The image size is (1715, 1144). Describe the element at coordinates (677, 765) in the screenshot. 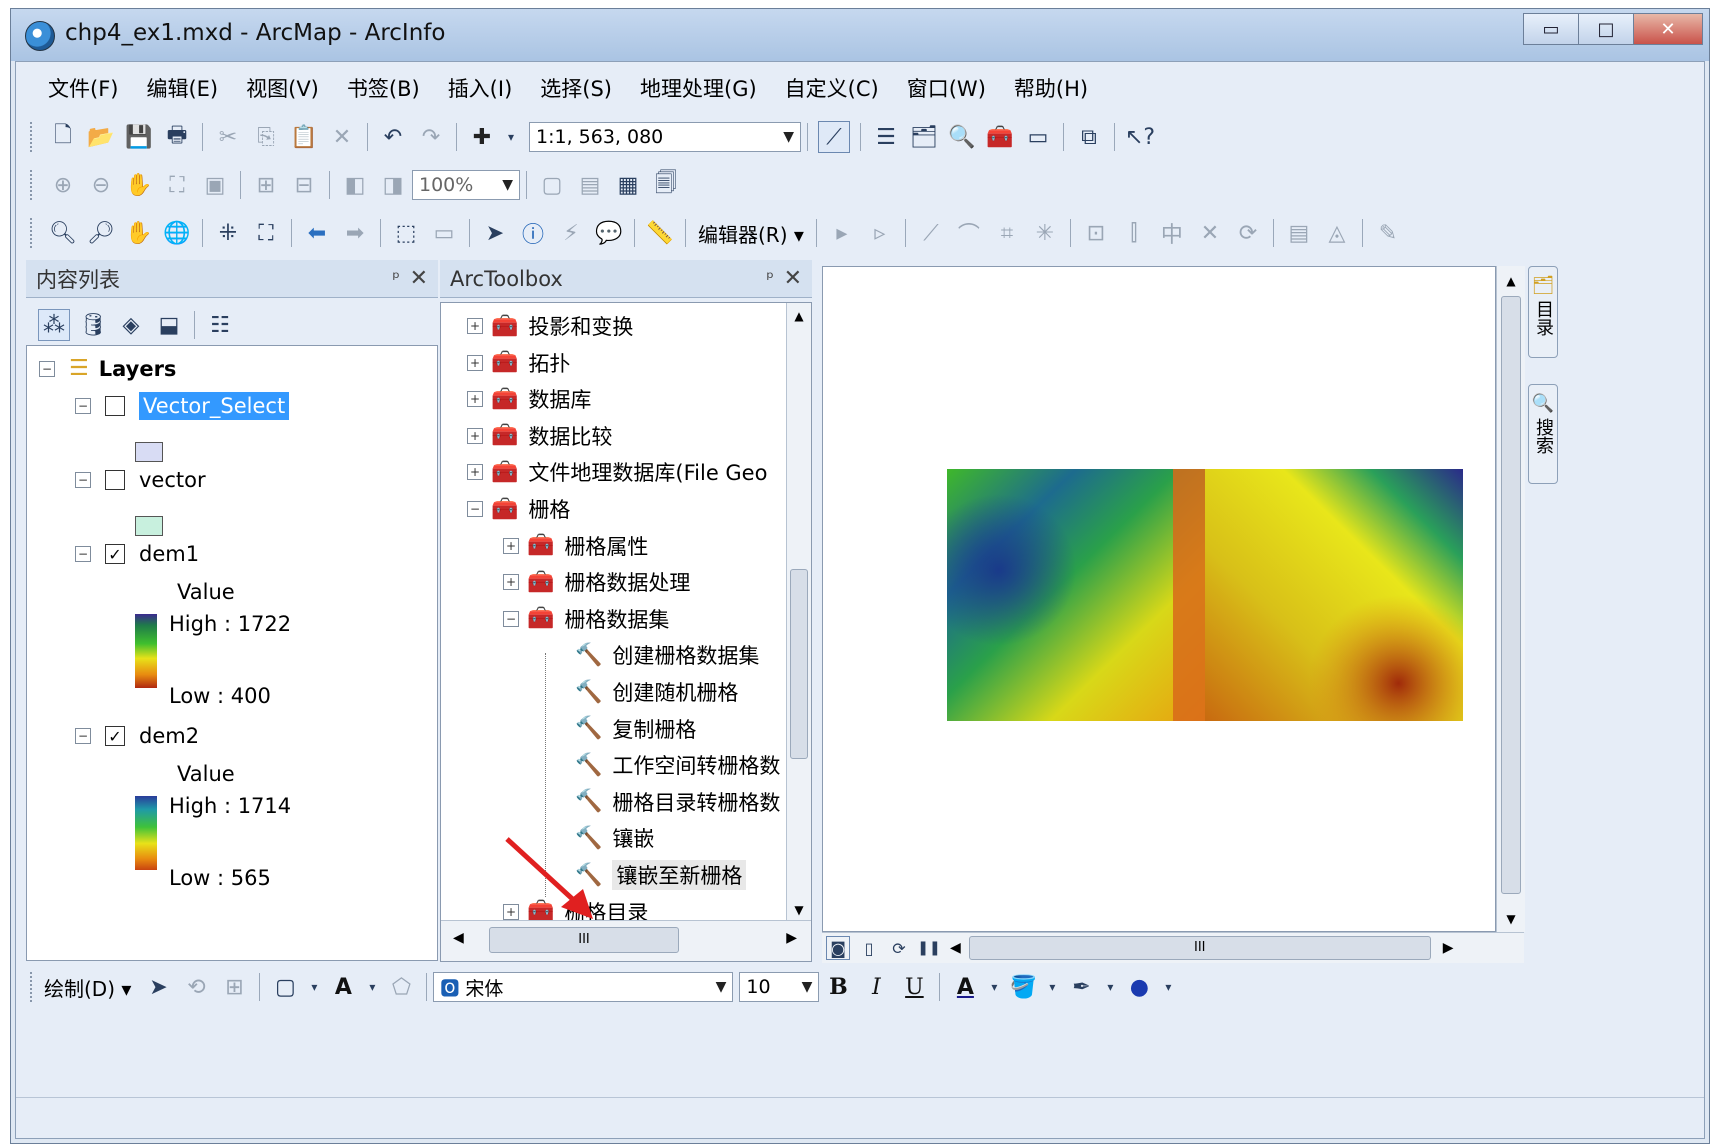

I see `toolbox-tool-item: 🔨 工作空间转栅格数` at that location.